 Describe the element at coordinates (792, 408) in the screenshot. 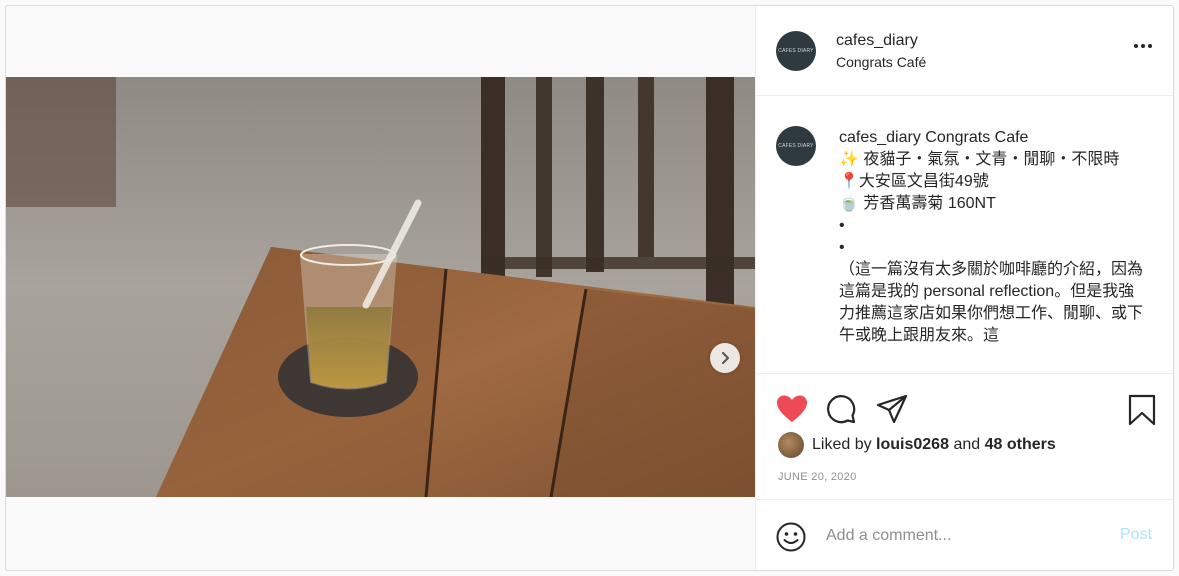

I see `heart-icon` at that location.